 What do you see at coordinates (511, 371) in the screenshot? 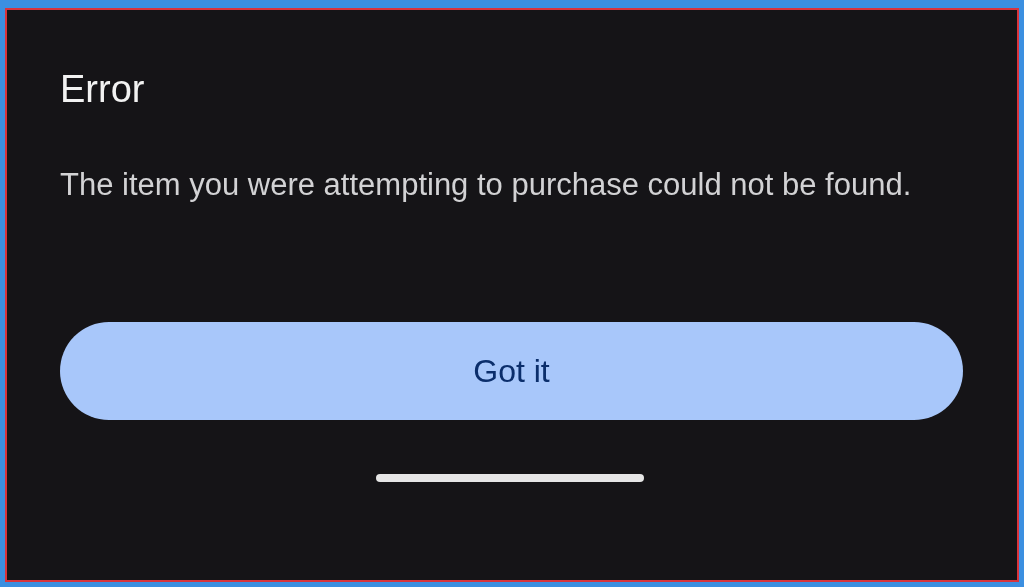
I see `got-it-button: Got it` at bounding box center [511, 371].